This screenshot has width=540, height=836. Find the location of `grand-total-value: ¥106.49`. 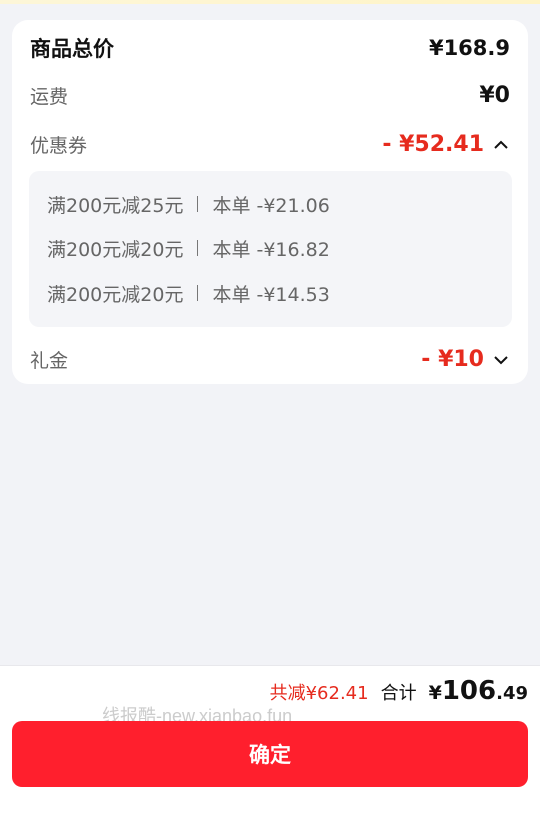

grand-total-value: ¥106.49 is located at coordinates (478, 691).